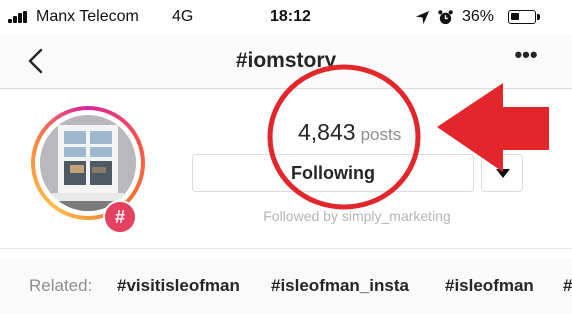 The width and height of the screenshot is (572, 318). I want to click on network-type: 4G, so click(183, 16).